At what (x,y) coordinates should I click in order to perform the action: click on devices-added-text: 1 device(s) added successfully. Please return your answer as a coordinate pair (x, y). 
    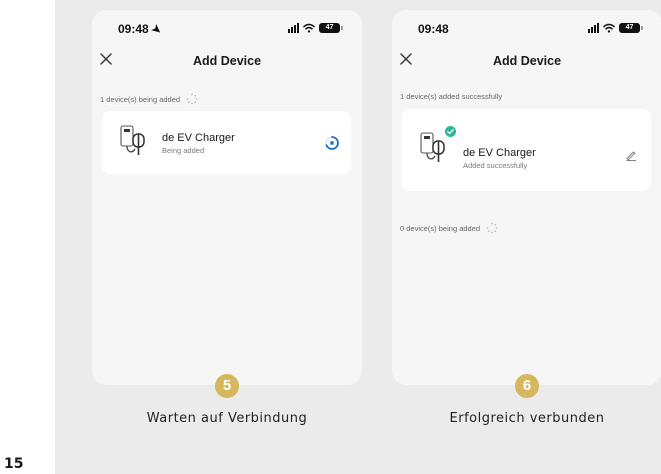
    Looking at the image, I should click on (451, 96).